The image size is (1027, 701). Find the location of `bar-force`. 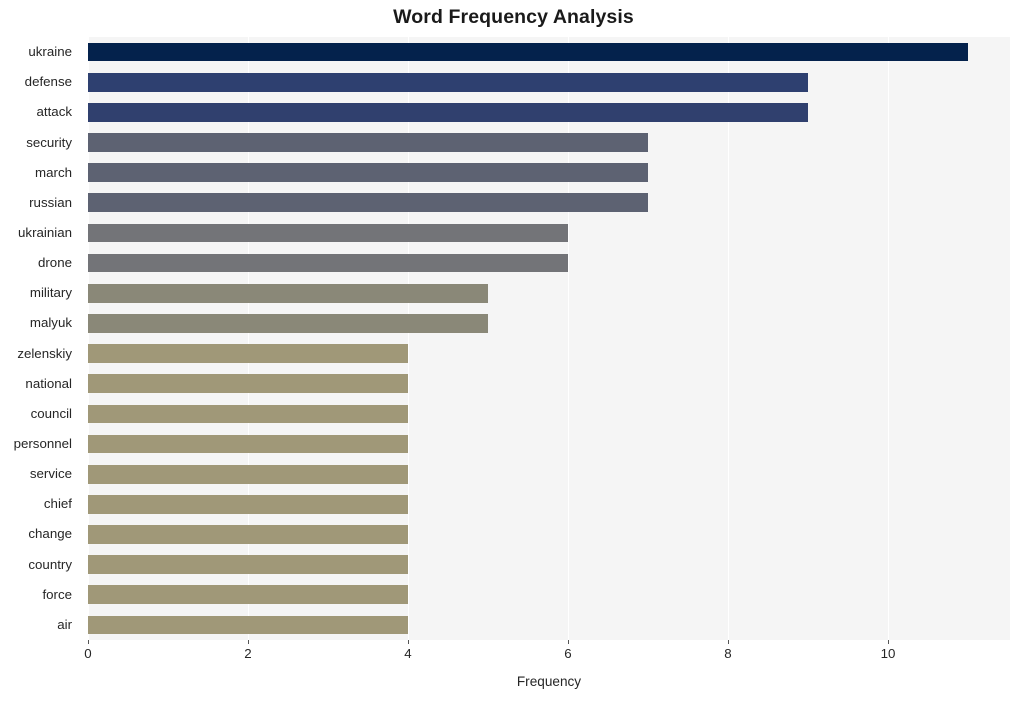

bar-force is located at coordinates (248, 595).